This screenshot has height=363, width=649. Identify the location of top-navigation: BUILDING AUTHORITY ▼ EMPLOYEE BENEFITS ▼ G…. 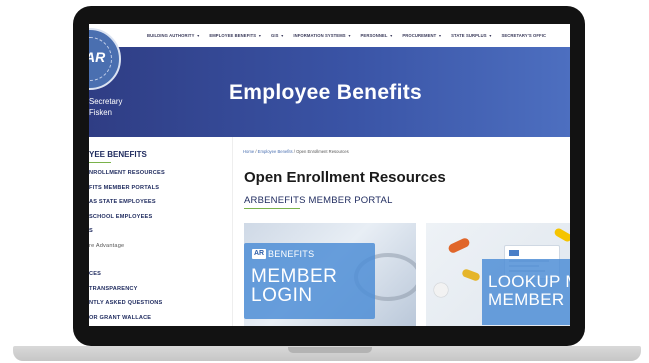
(329, 36).